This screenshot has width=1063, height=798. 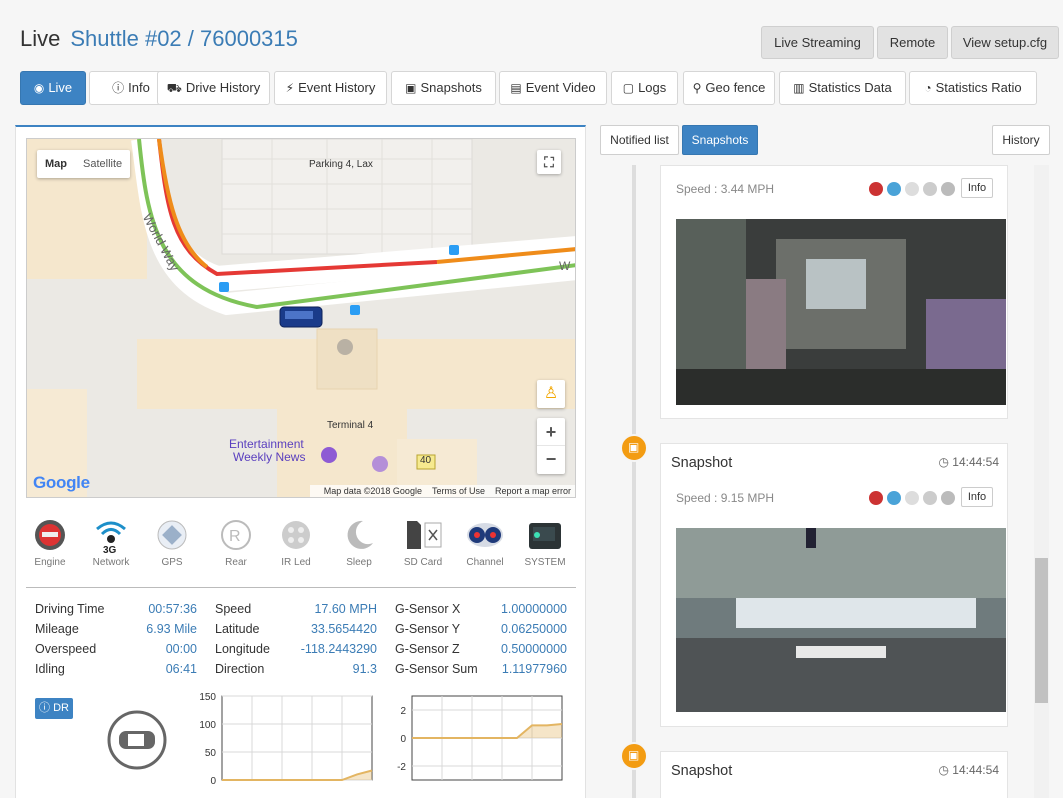 I want to click on snapshot-card: Speed : 3.44 MPH Info, so click(x=834, y=292).